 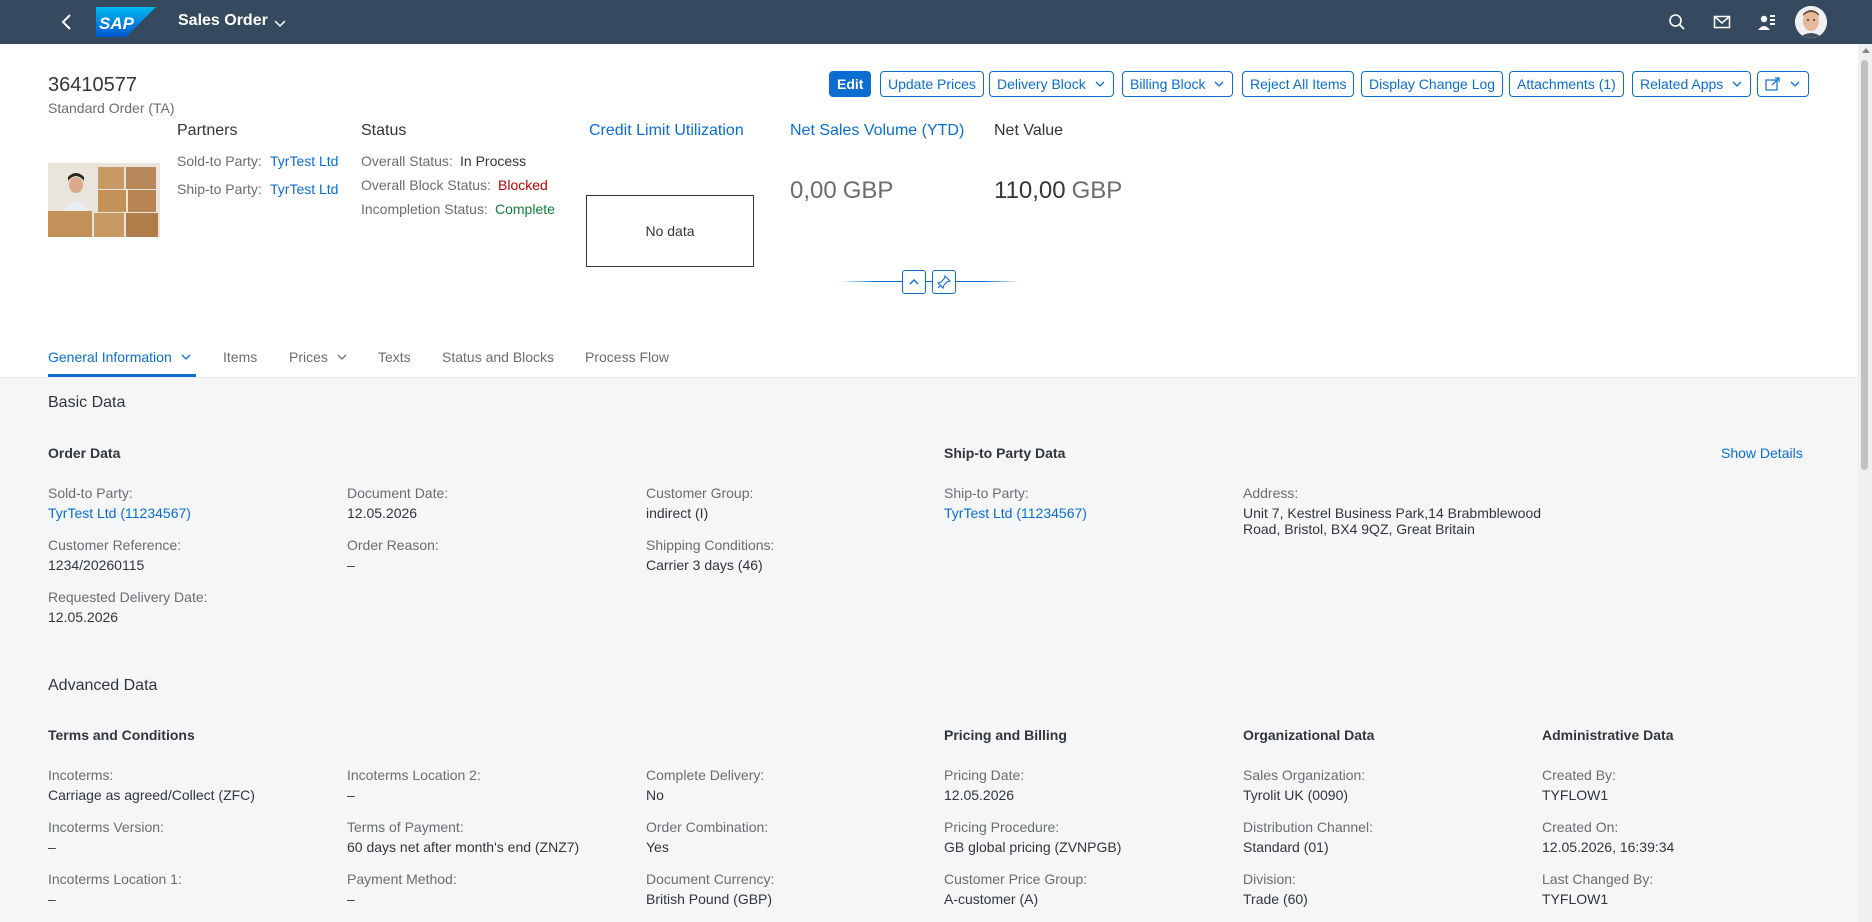 I want to click on sap-logo: SAP, so click(x=126, y=22).